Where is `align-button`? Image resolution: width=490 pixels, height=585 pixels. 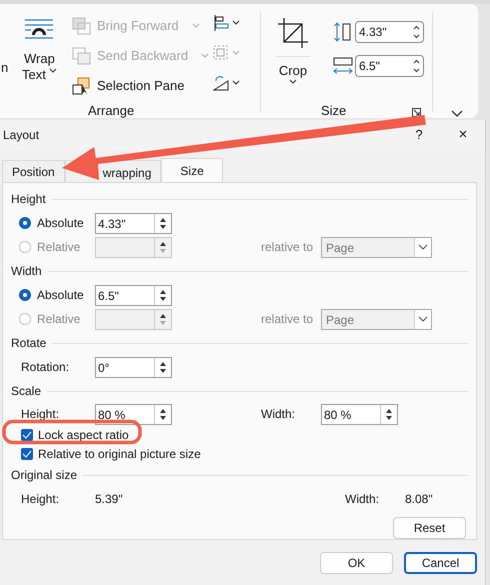
align-button is located at coordinates (227, 23).